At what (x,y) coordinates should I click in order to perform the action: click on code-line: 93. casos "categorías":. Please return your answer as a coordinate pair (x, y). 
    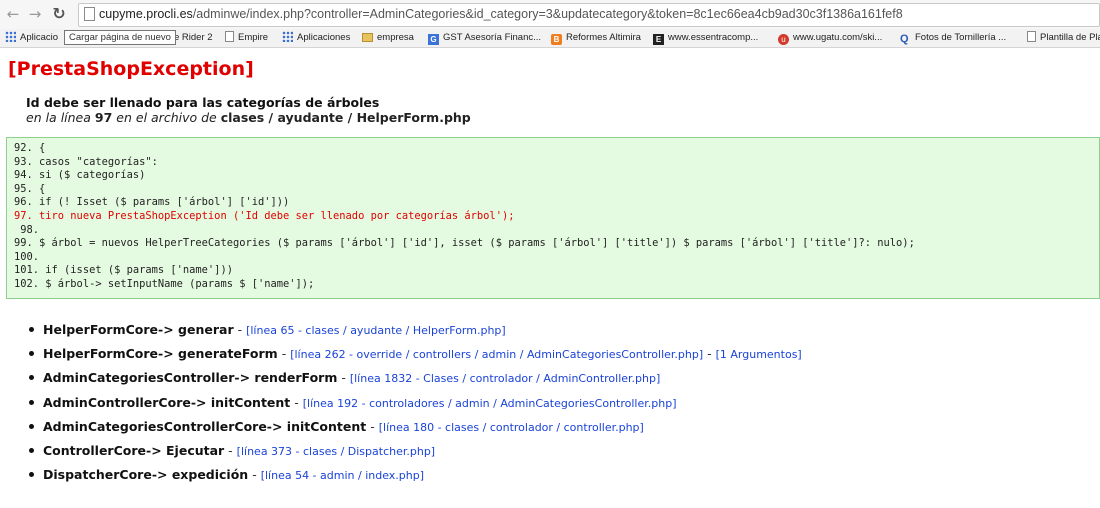
    Looking at the image, I should click on (86, 161).